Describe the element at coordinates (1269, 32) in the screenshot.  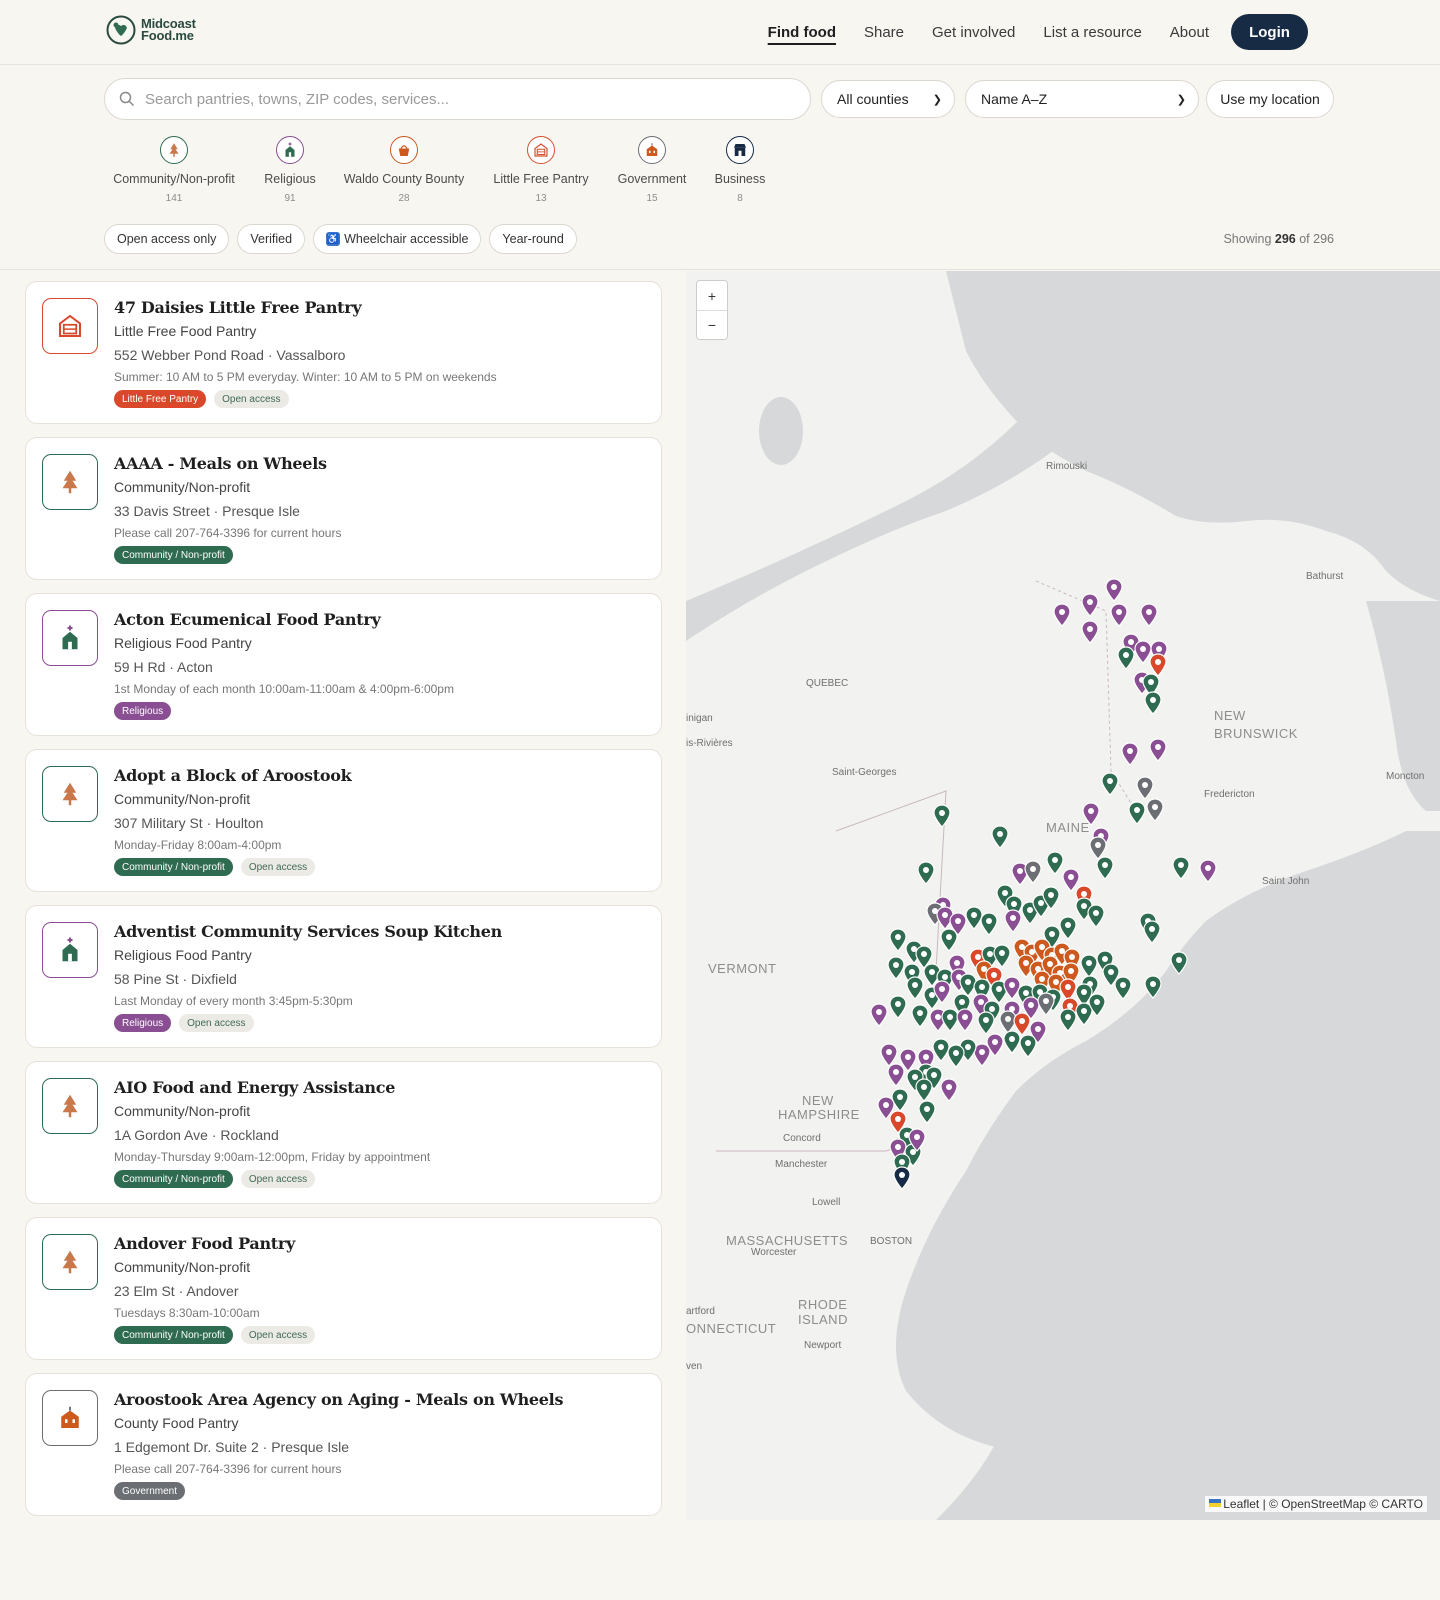
I see `login-button: Login` at that location.